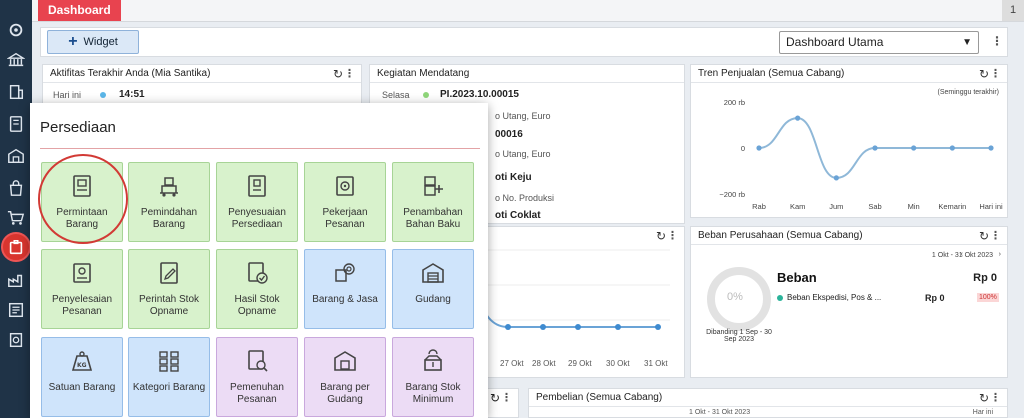 This screenshot has height=418, width=1024. What do you see at coordinates (396, 95) in the screenshot?
I see `upcoming-status: Selasa` at bounding box center [396, 95].